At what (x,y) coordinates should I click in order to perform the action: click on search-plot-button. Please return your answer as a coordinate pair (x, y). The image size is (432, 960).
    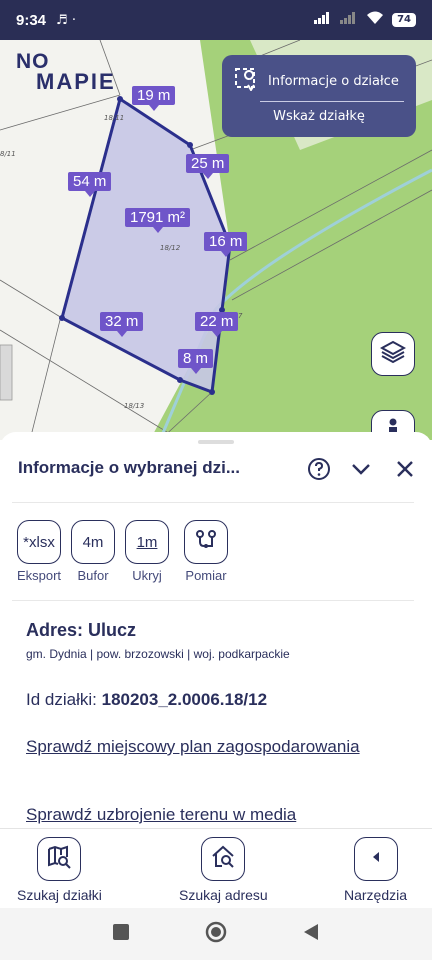
    Looking at the image, I should click on (59, 859).